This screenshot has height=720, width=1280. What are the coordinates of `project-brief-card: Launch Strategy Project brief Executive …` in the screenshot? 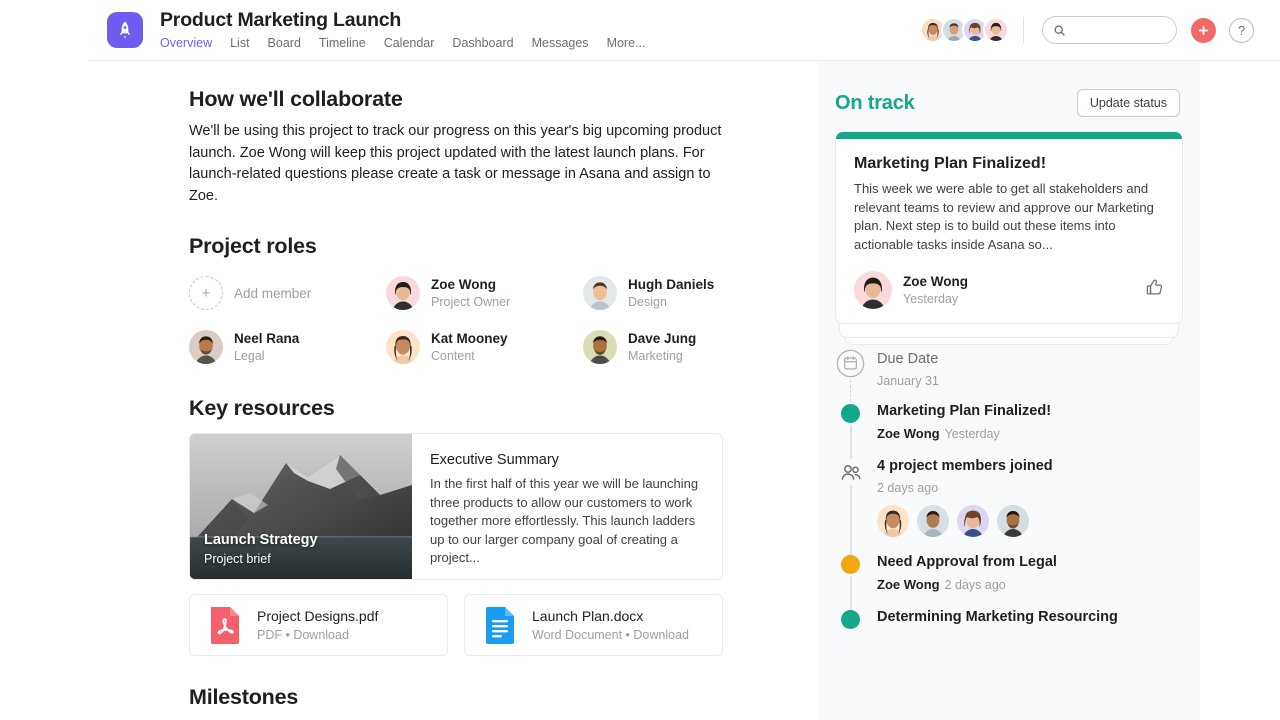 It's located at (456, 506).